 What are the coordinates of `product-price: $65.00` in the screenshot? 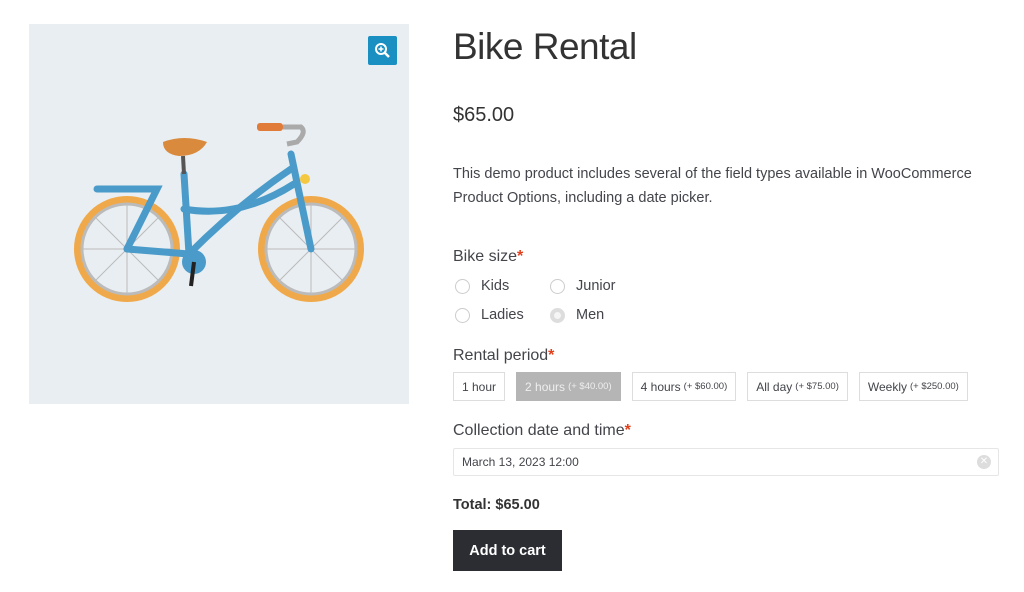 It's located at (484, 115).